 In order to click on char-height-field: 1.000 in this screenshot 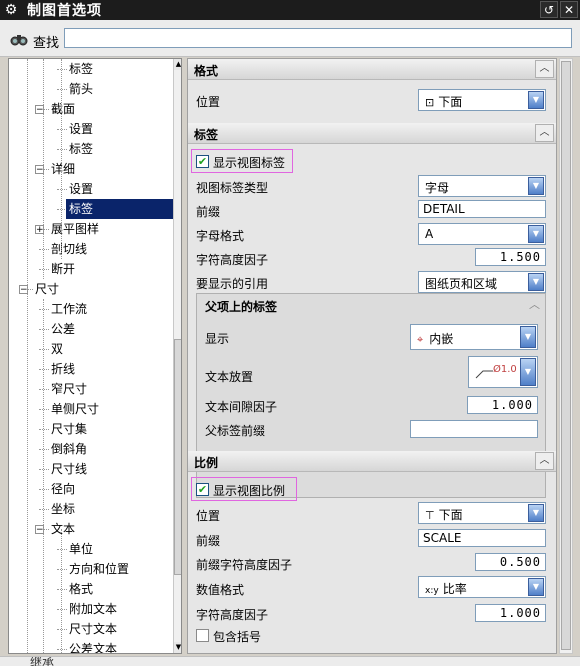, I will do `click(510, 613)`.